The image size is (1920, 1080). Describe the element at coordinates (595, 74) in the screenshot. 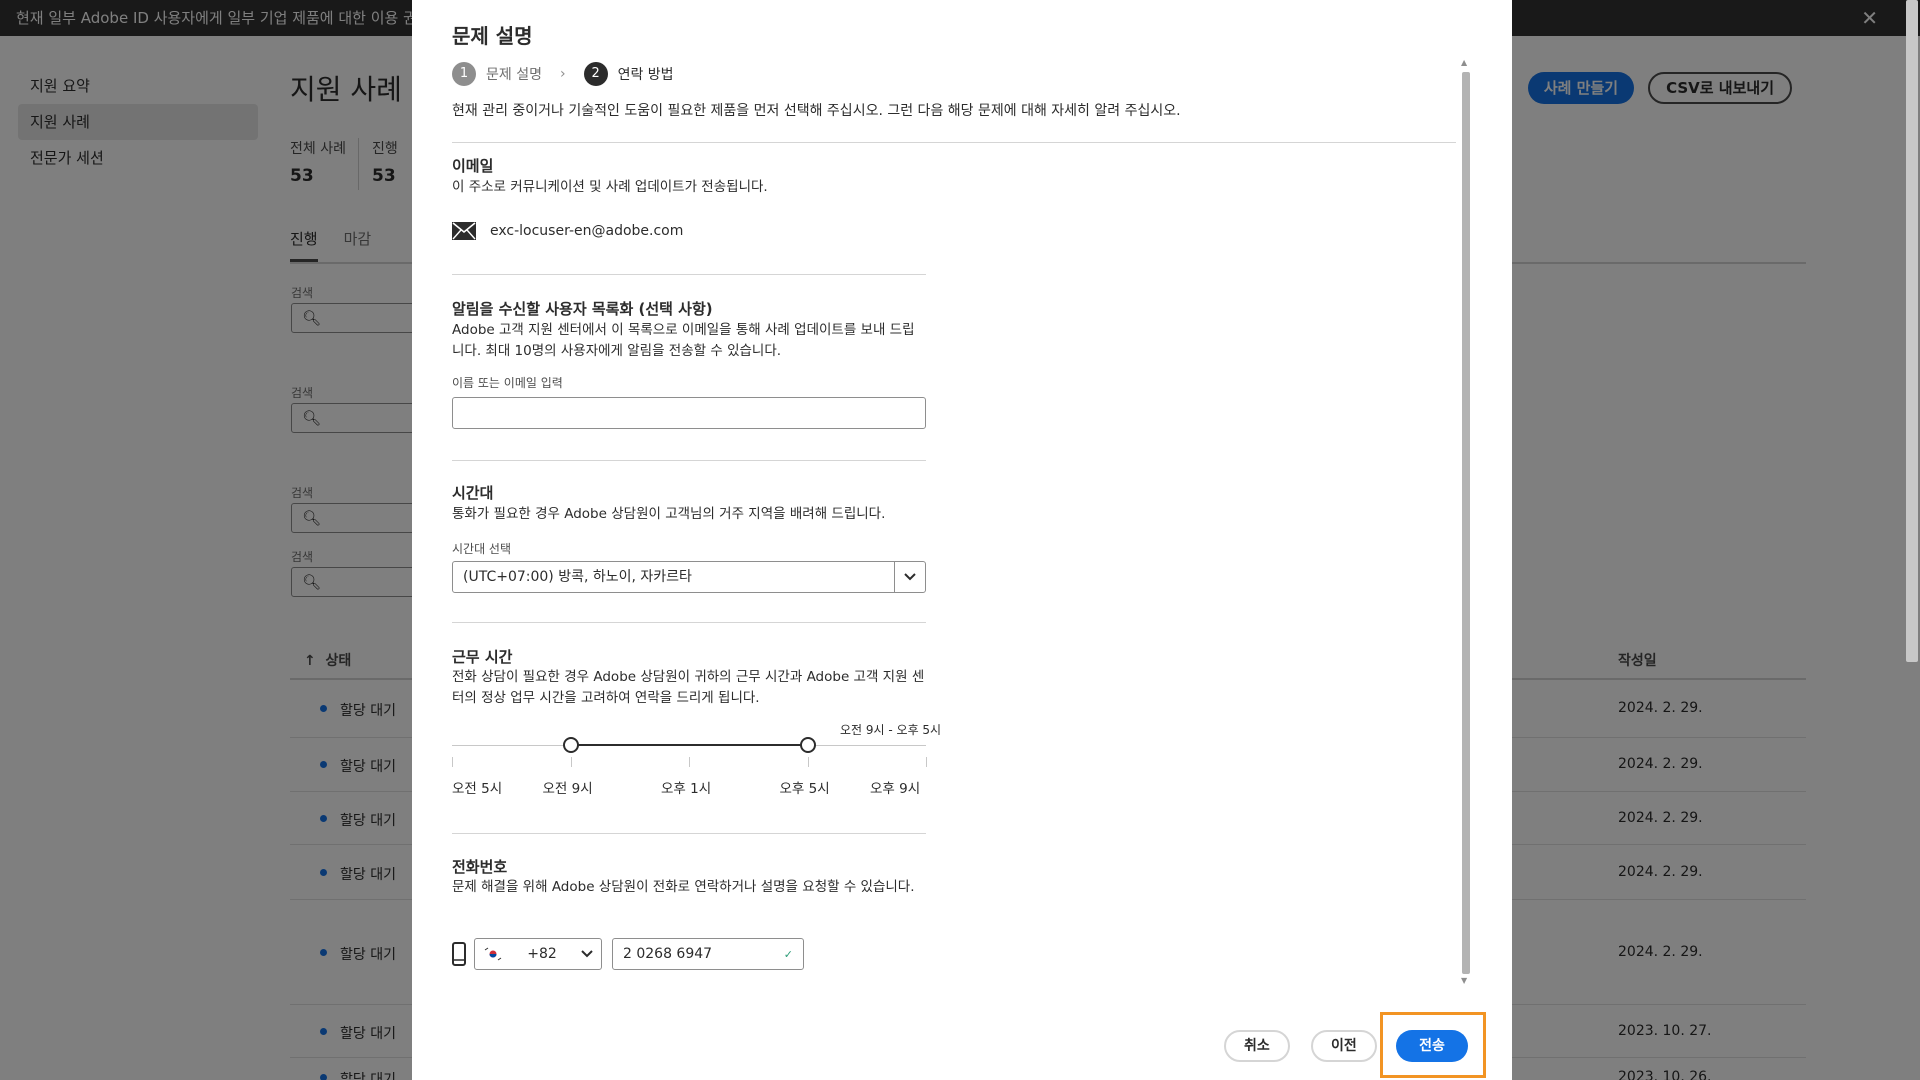

I see `step-2-indicator: 2` at that location.